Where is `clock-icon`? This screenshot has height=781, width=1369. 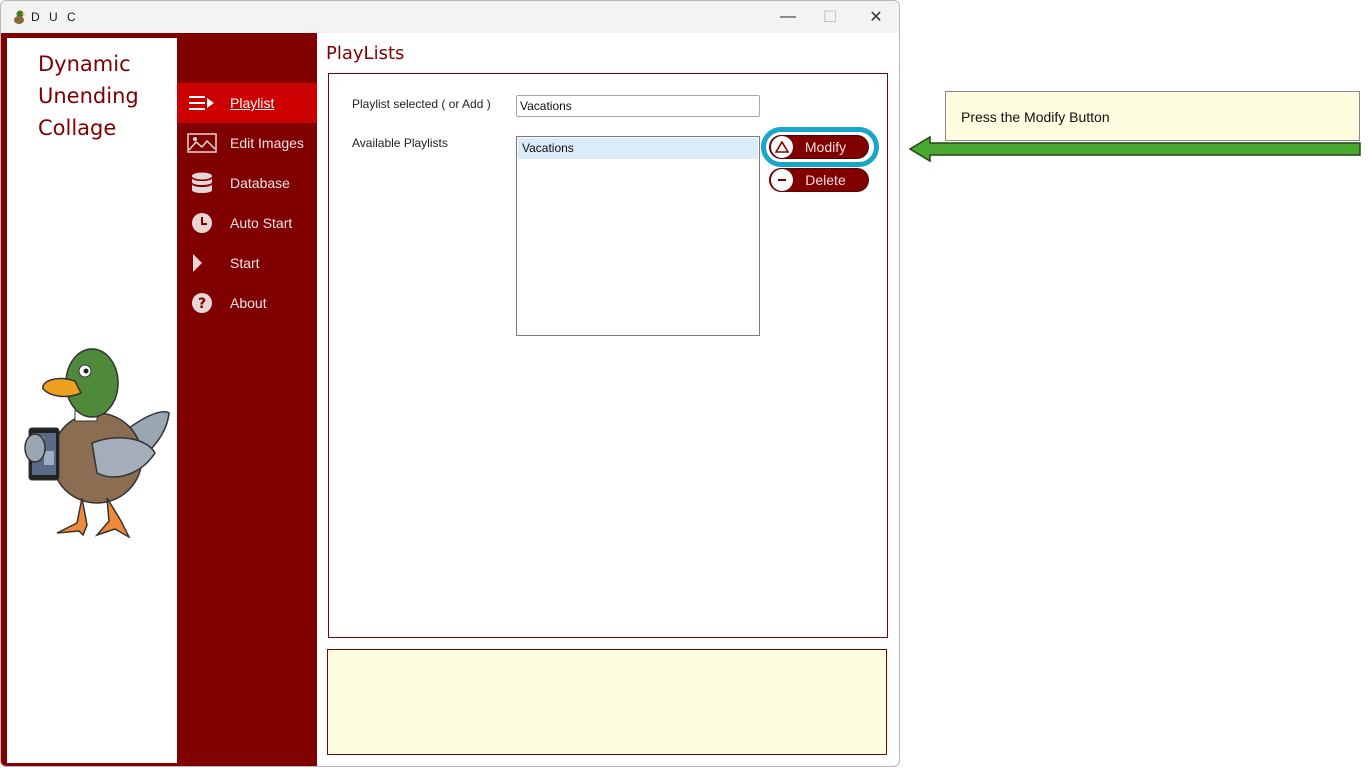 clock-icon is located at coordinates (202, 223).